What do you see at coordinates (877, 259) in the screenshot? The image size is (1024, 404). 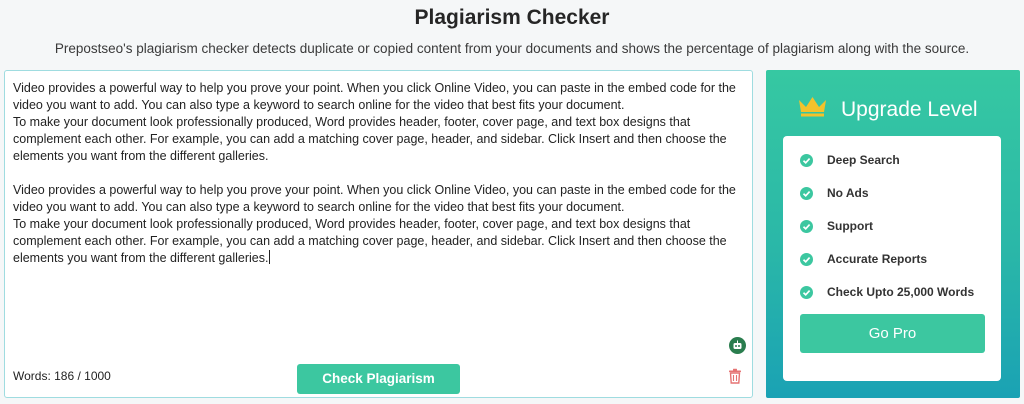 I see `feature-label: Accurate Reports` at bounding box center [877, 259].